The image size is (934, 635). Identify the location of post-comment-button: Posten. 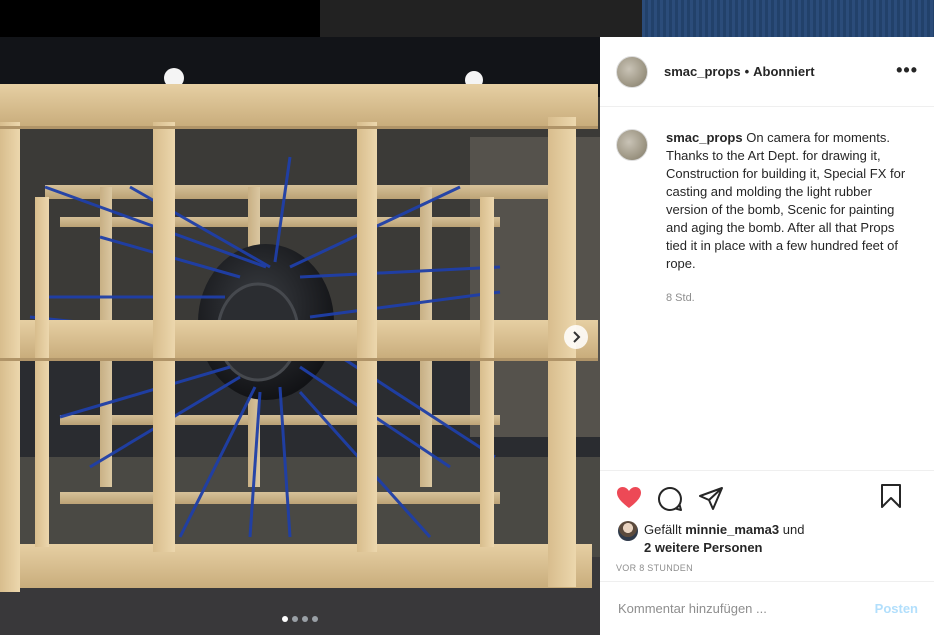
(896, 608).